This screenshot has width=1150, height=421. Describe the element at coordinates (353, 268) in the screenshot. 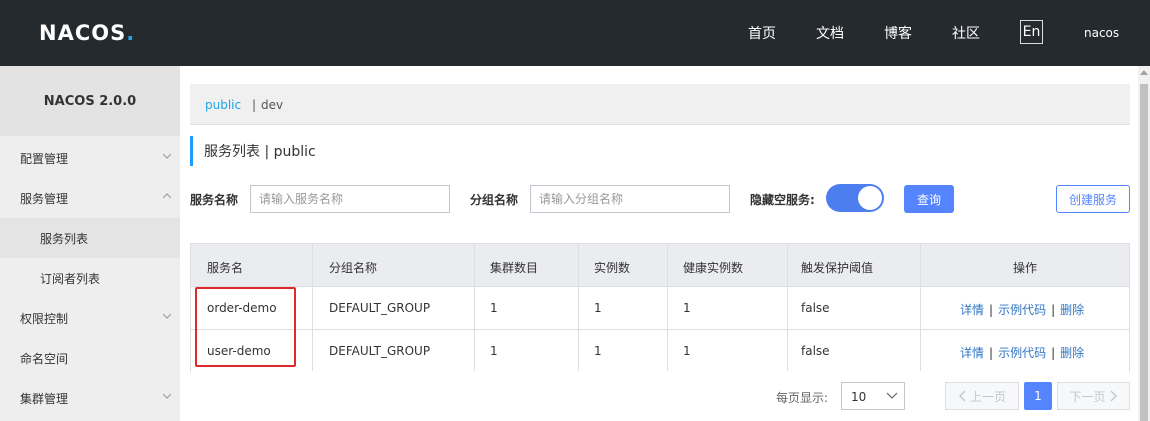

I see `column-header: 分组名称` at that location.